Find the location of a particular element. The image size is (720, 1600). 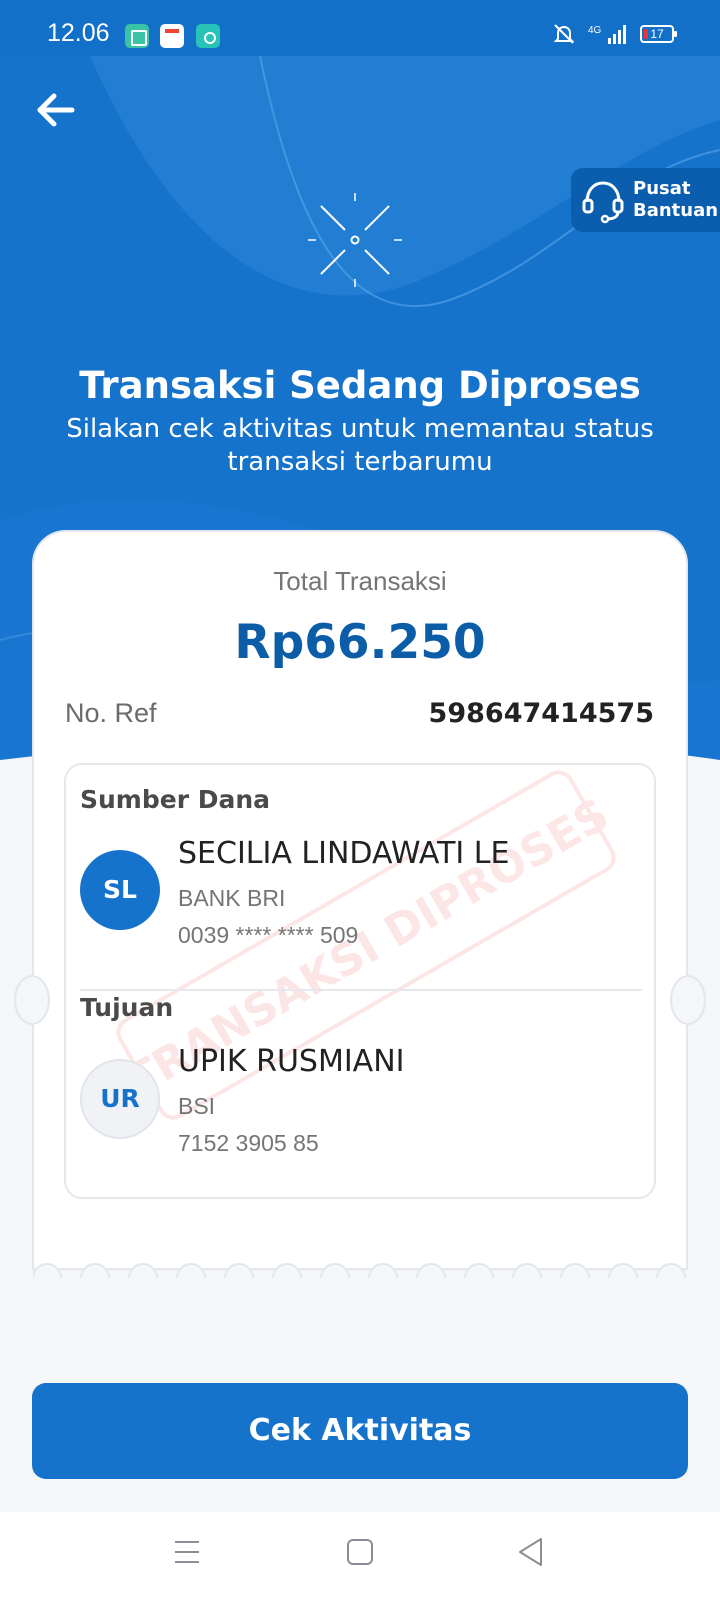

headset-icon is located at coordinates (603, 202).